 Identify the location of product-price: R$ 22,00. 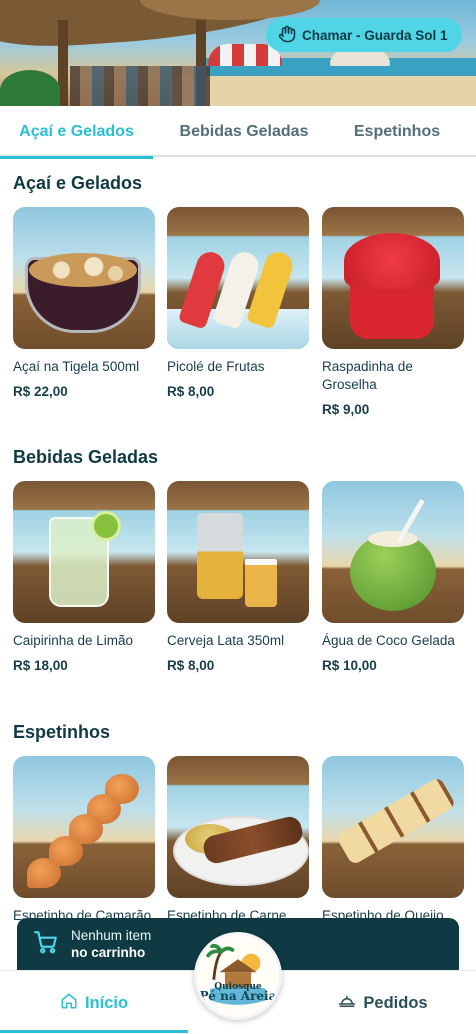
(40, 391).